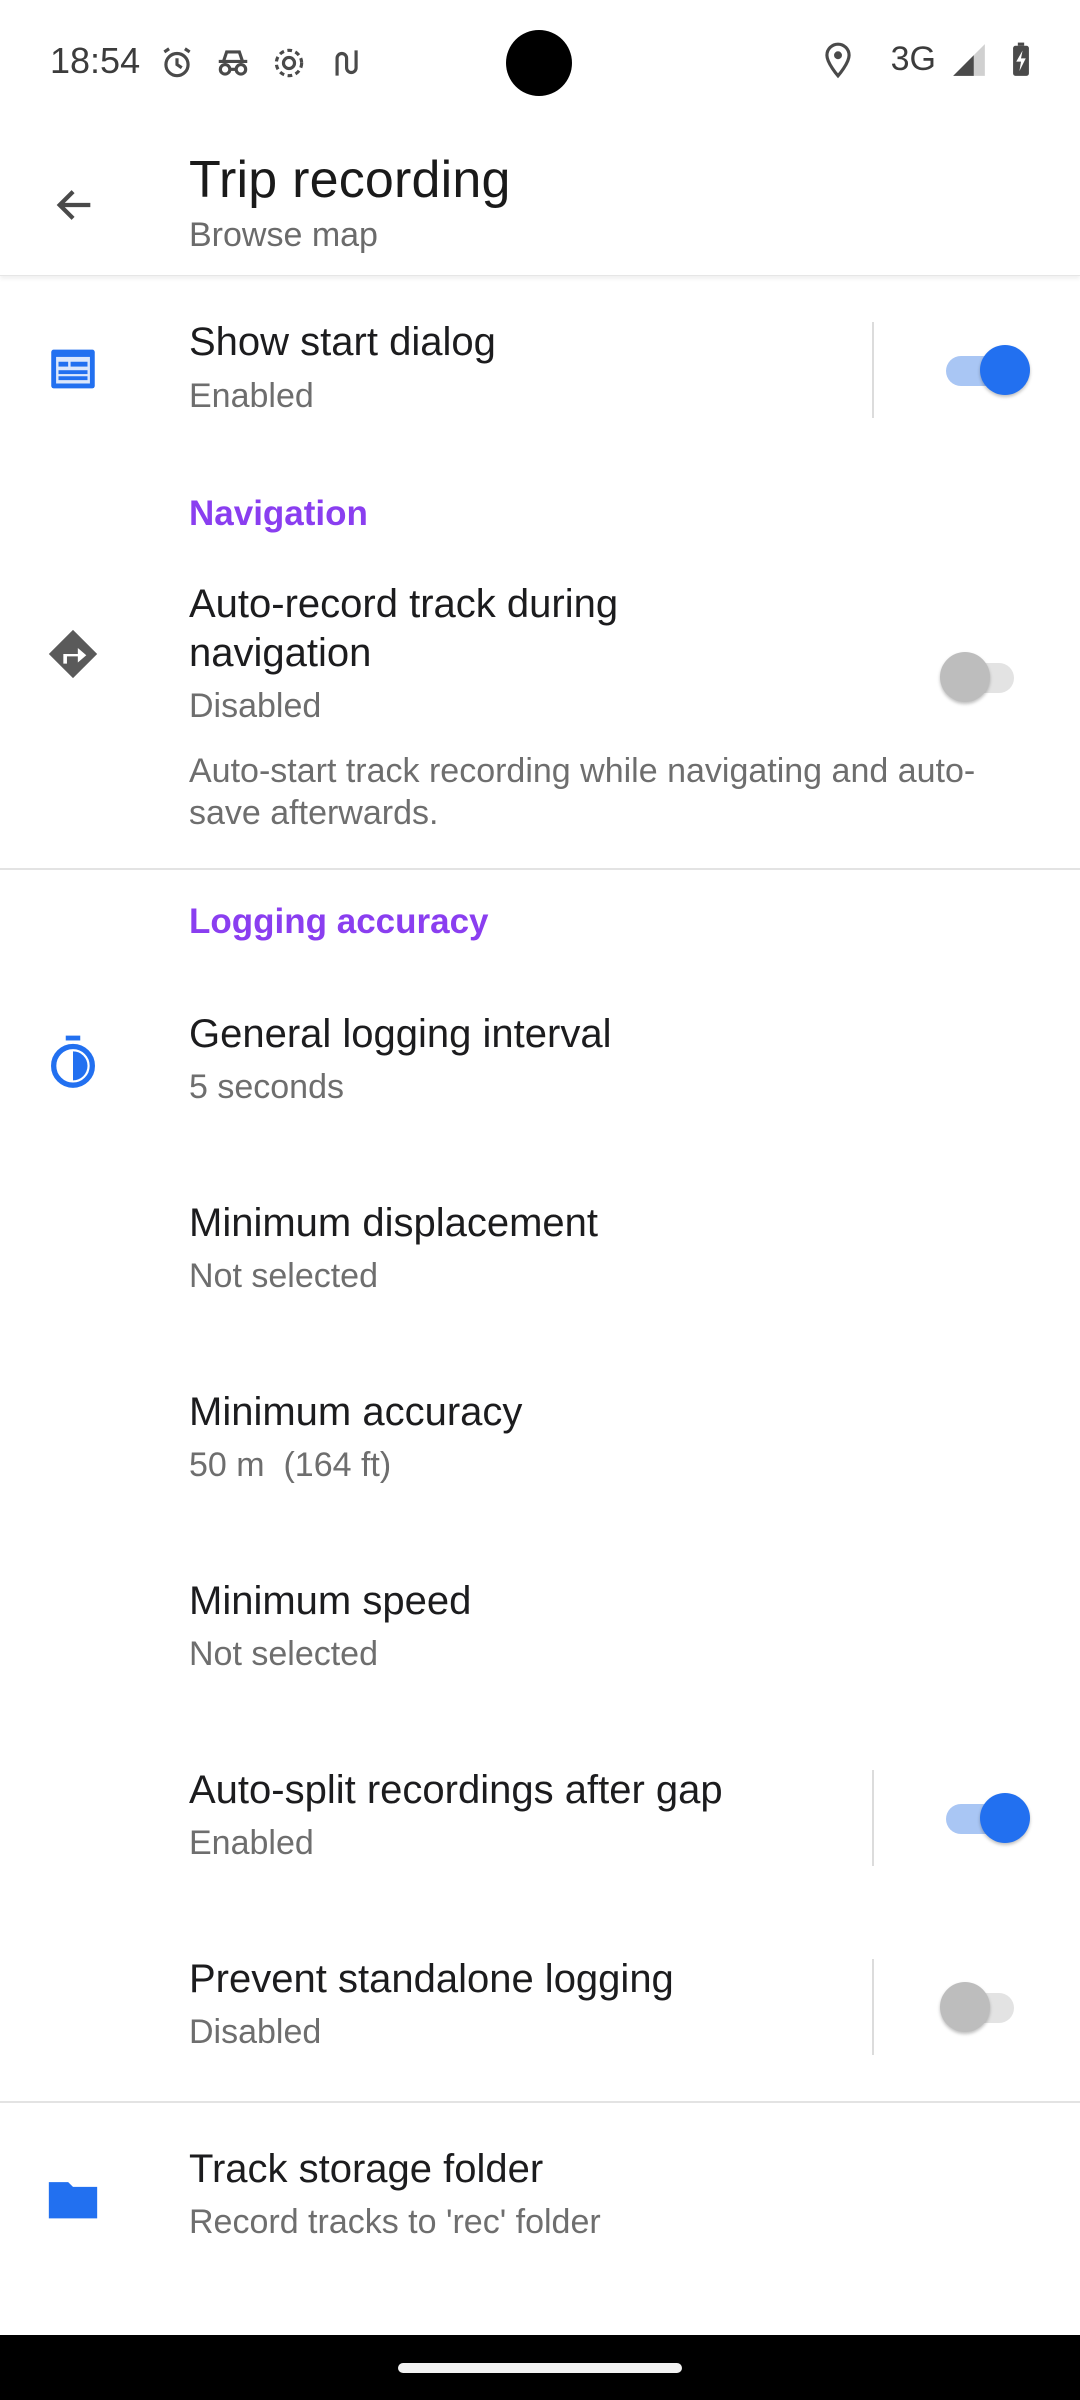  Describe the element at coordinates (95, 60) in the screenshot. I see `status-time: 18:54` at that location.